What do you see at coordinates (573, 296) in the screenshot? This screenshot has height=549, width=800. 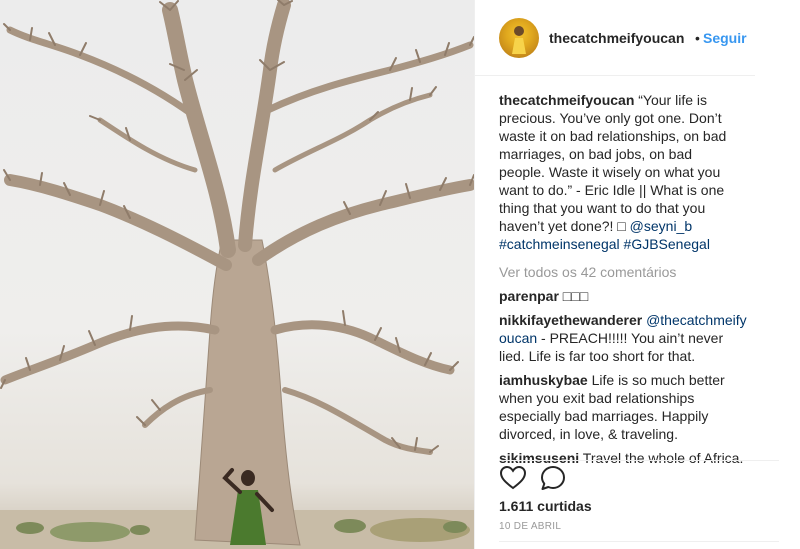 I see `comment-text: □□□` at bounding box center [573, 296].